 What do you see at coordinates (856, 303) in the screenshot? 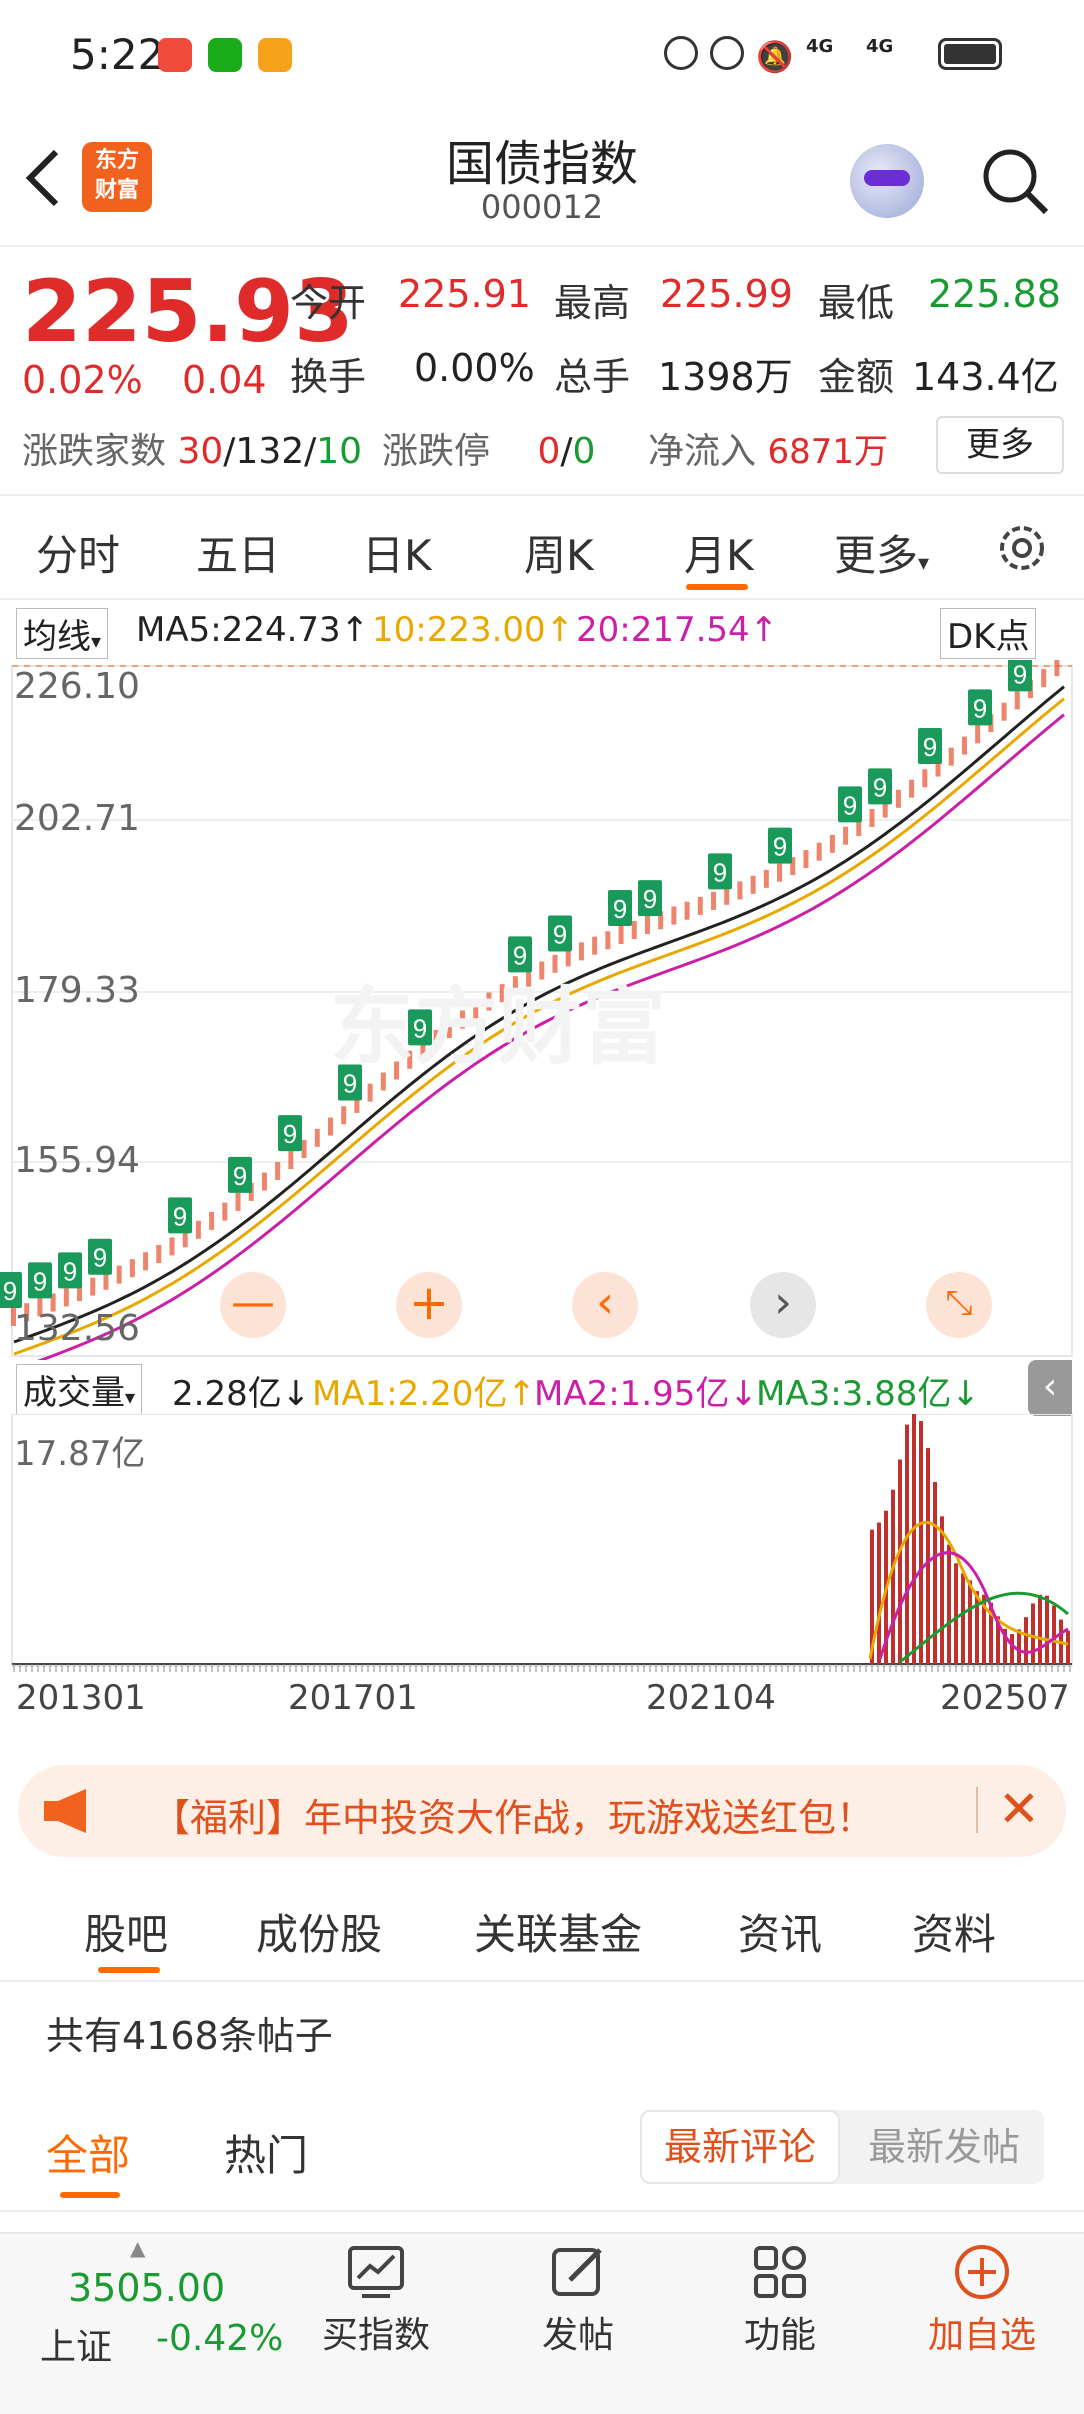
I see `low-label: 最低` at bounding box center [856, 303].